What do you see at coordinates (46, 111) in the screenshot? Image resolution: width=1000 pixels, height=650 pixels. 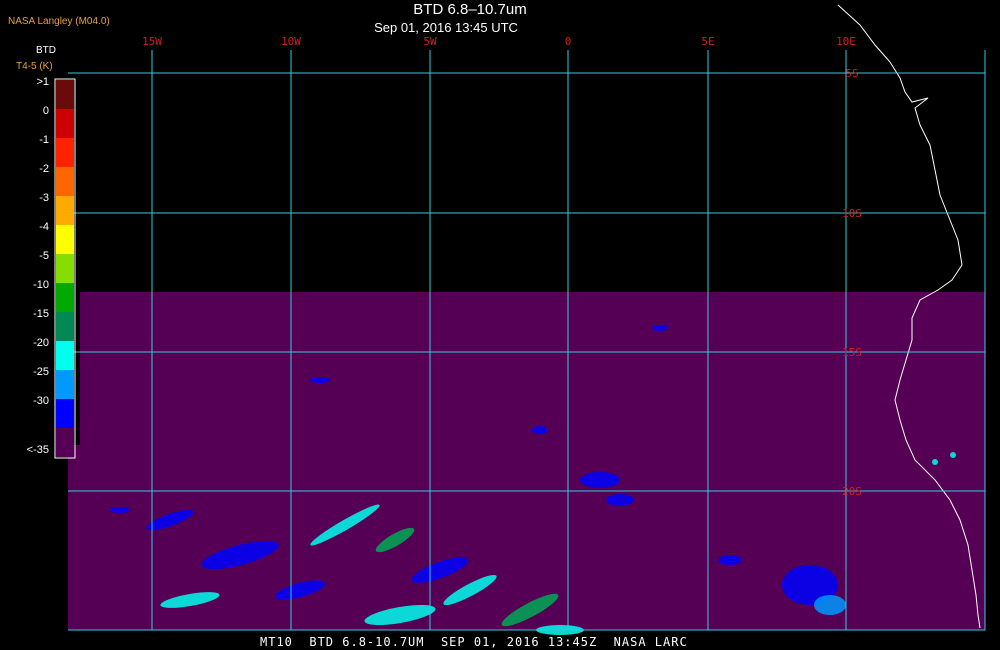 I see `legend-label: 0` at bounding box center [46, 111].